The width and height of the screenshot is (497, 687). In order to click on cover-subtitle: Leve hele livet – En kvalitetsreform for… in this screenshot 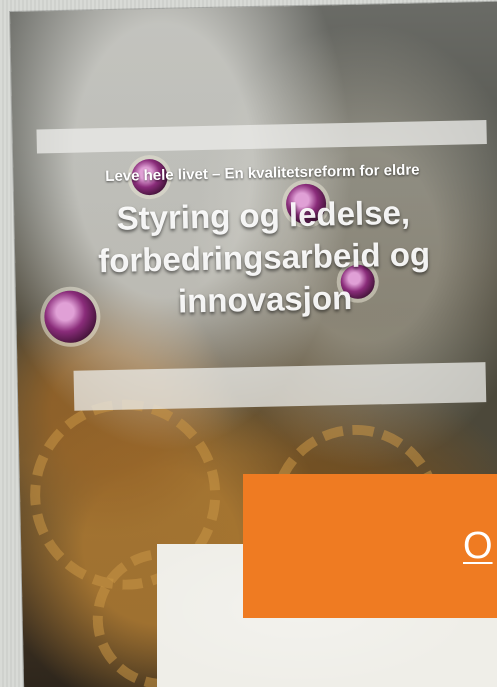, I will do `click(262, 173)`.